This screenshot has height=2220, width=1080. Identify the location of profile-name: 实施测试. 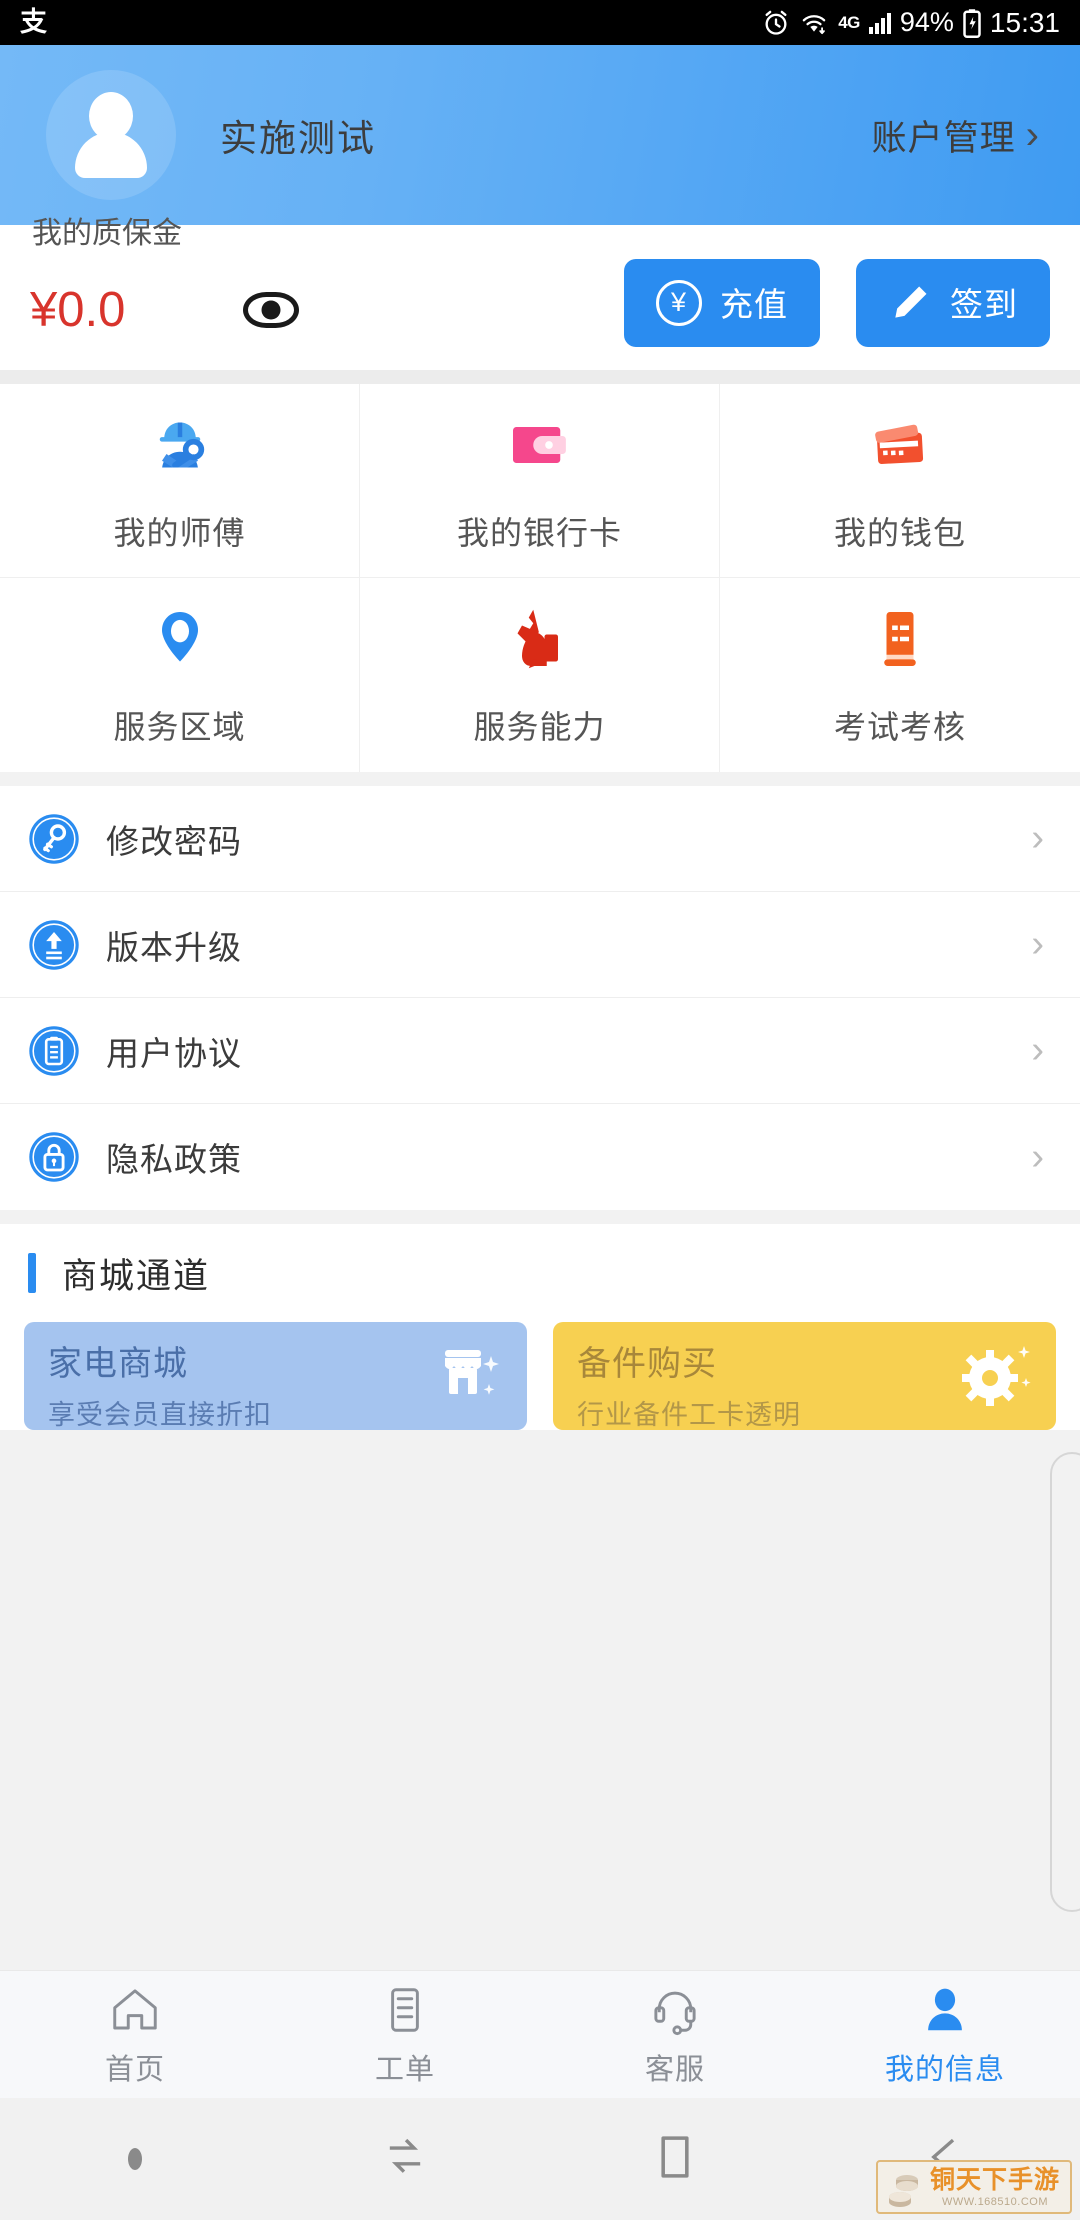
(298, 138).